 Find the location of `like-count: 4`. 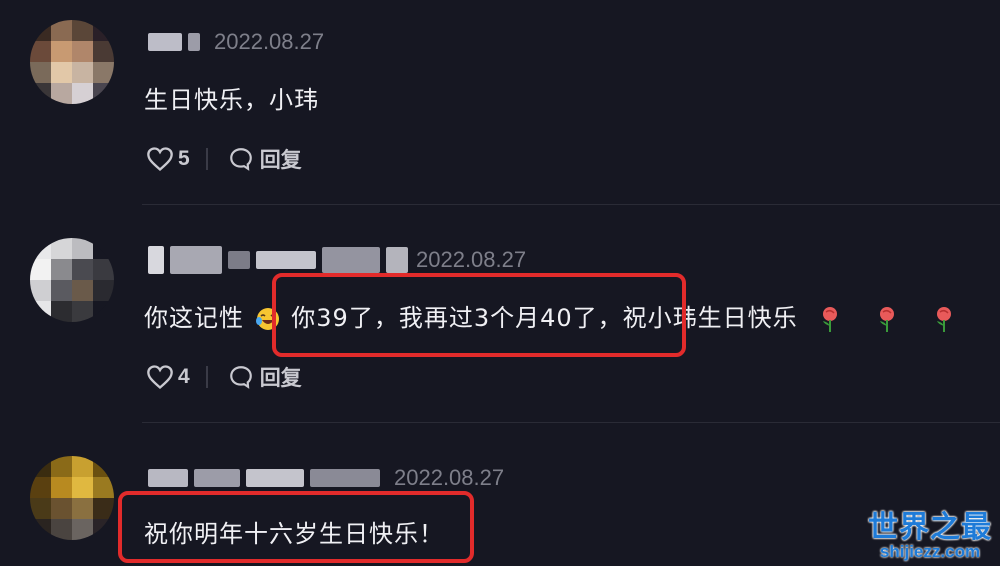

like-count: 4 is located at coordinates (184, 376).